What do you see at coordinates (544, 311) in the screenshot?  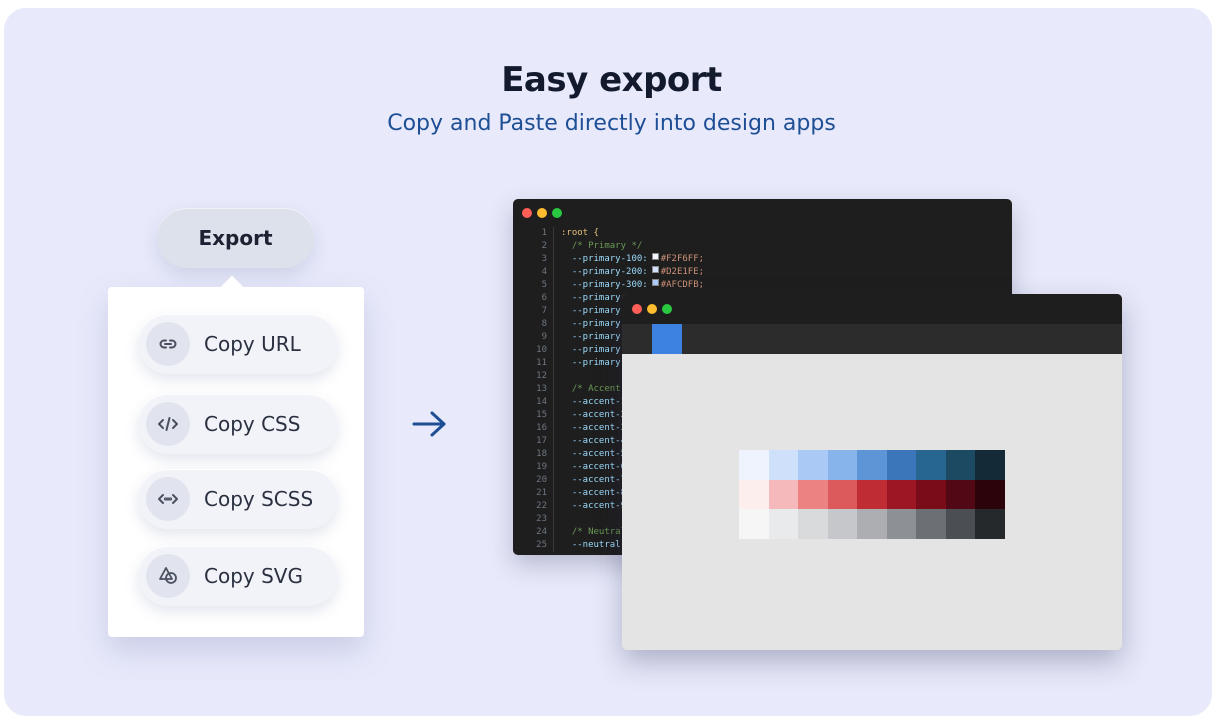 I see `line-number: 7` at bounding box center [544, 311].